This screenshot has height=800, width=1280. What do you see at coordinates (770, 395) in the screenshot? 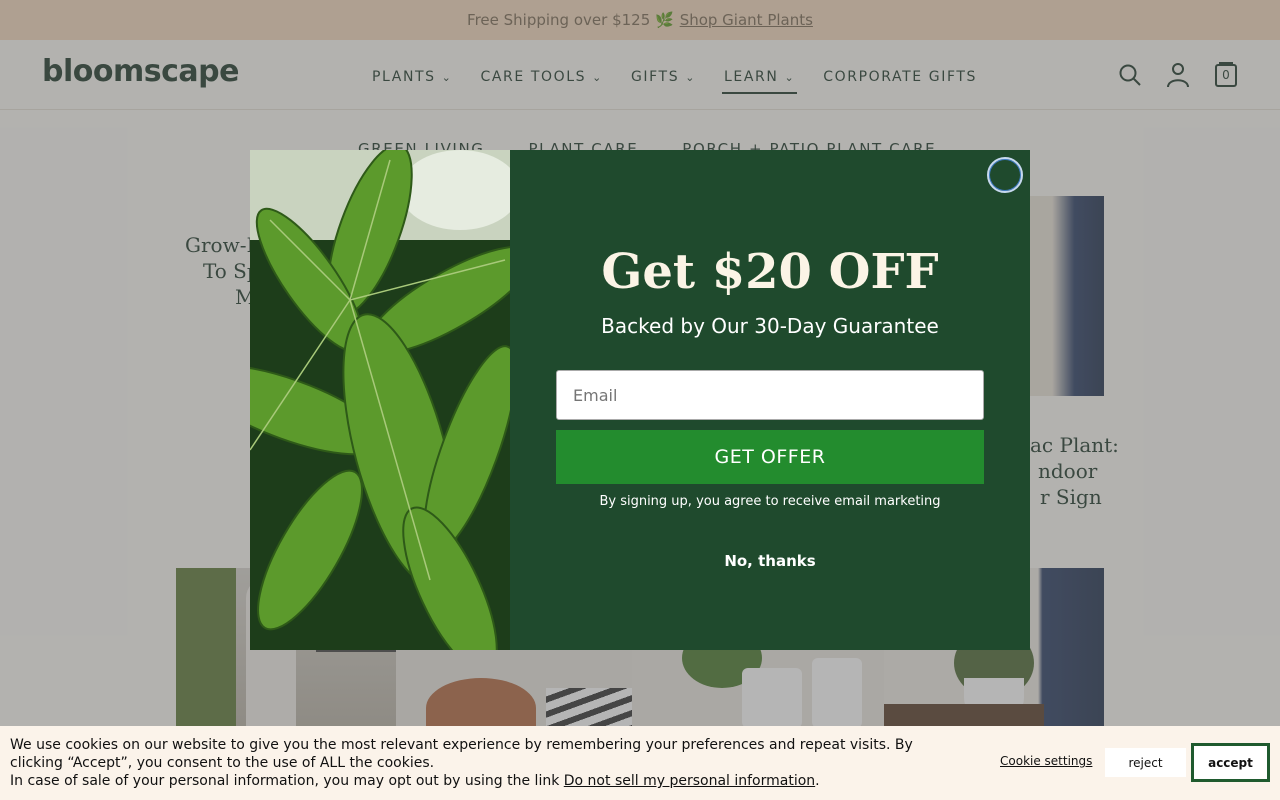
I see `email-field` at bounding box center [770, 395].